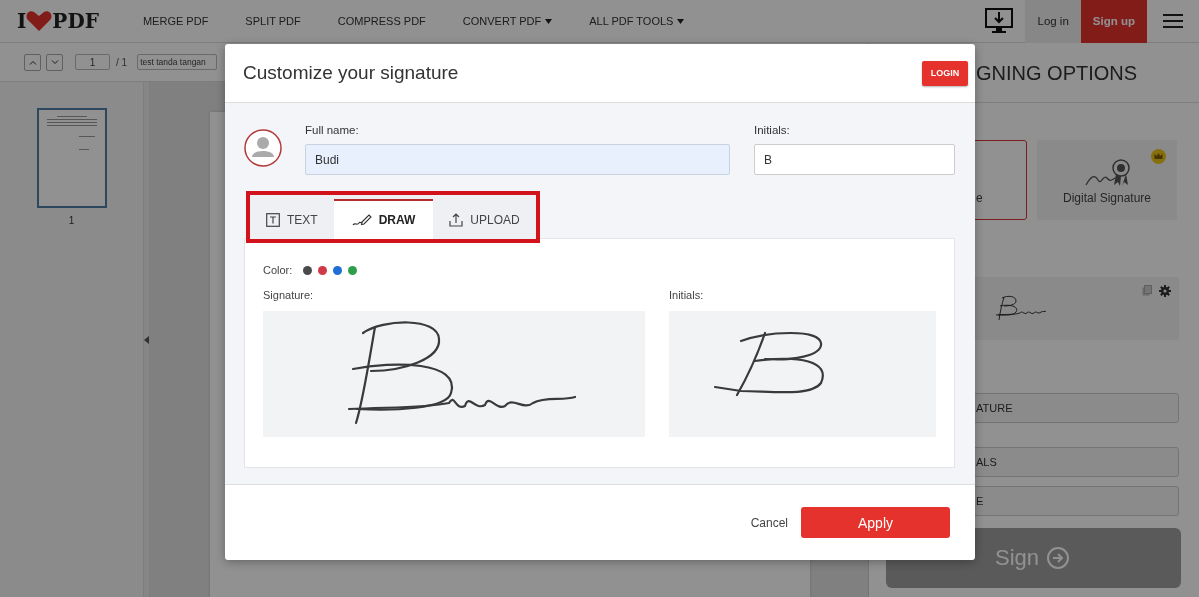 The height and width of the screenshot is (597, 1199). Describe the element at coordinates (1057, 74) in the screenshot. I see `panel-title: GNING OPTIONS` at that location.